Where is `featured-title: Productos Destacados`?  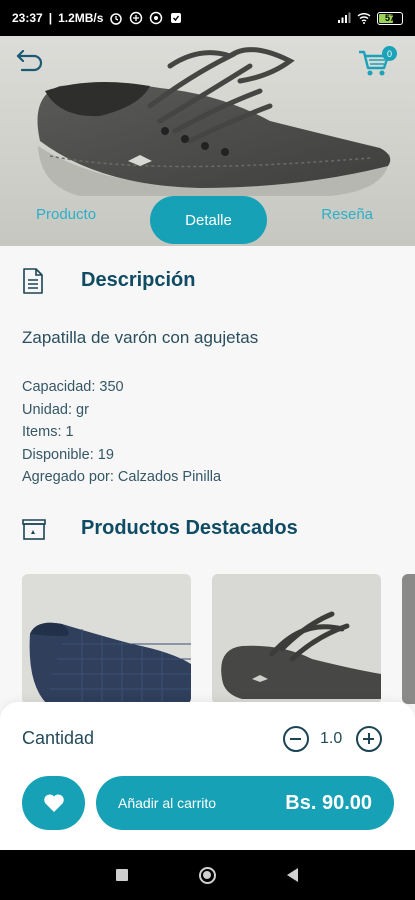 featured-title: Productos Destacados is located at coordinates (189, 528).